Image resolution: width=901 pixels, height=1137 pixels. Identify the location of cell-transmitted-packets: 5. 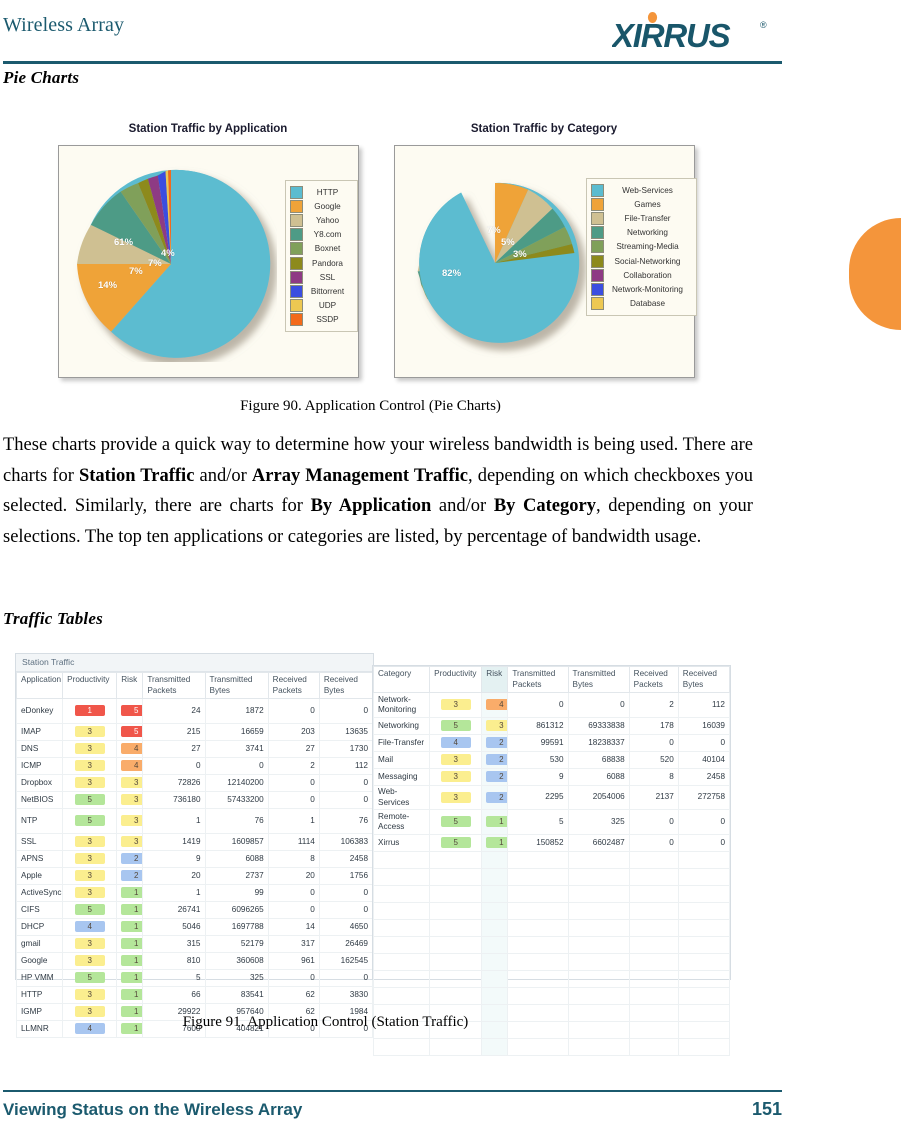
(538, 822).